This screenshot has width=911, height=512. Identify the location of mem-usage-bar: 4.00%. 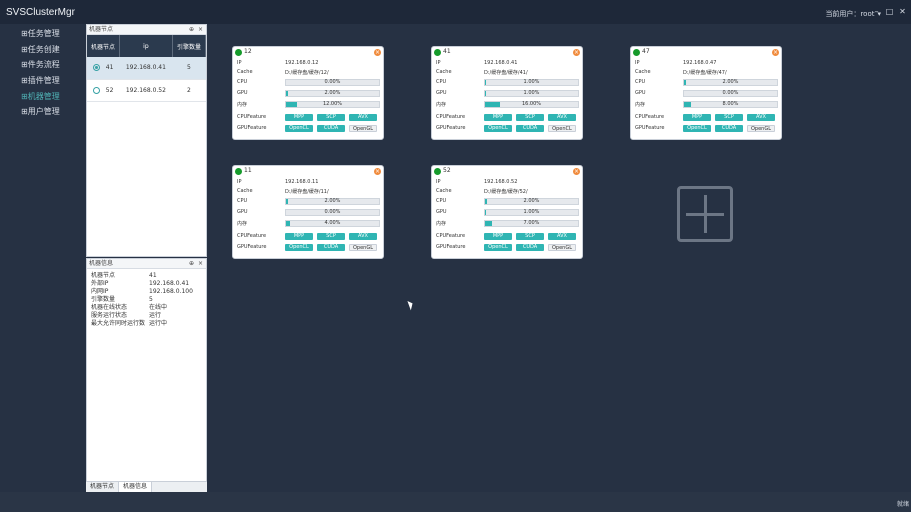
(332, 223).